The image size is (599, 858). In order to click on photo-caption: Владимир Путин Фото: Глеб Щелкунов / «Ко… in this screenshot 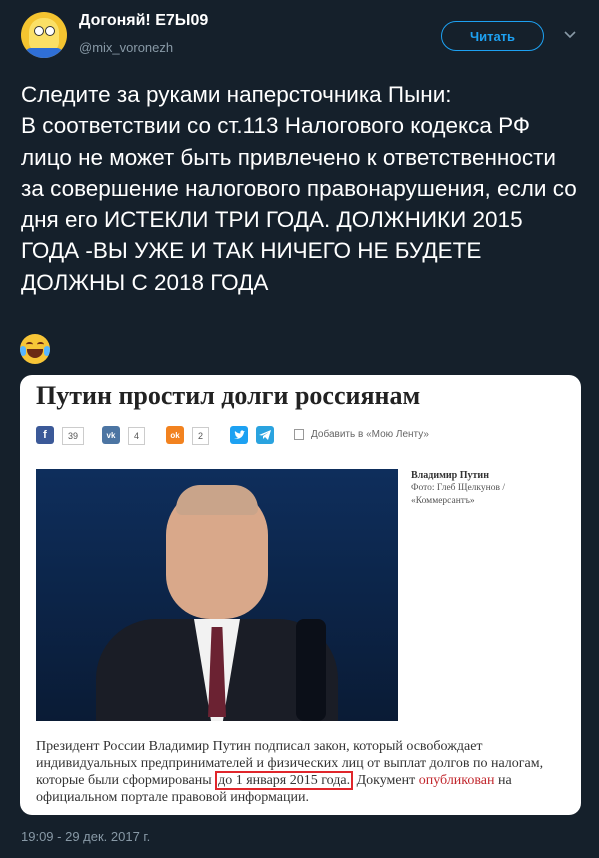, I will do `click(486, 488)`.